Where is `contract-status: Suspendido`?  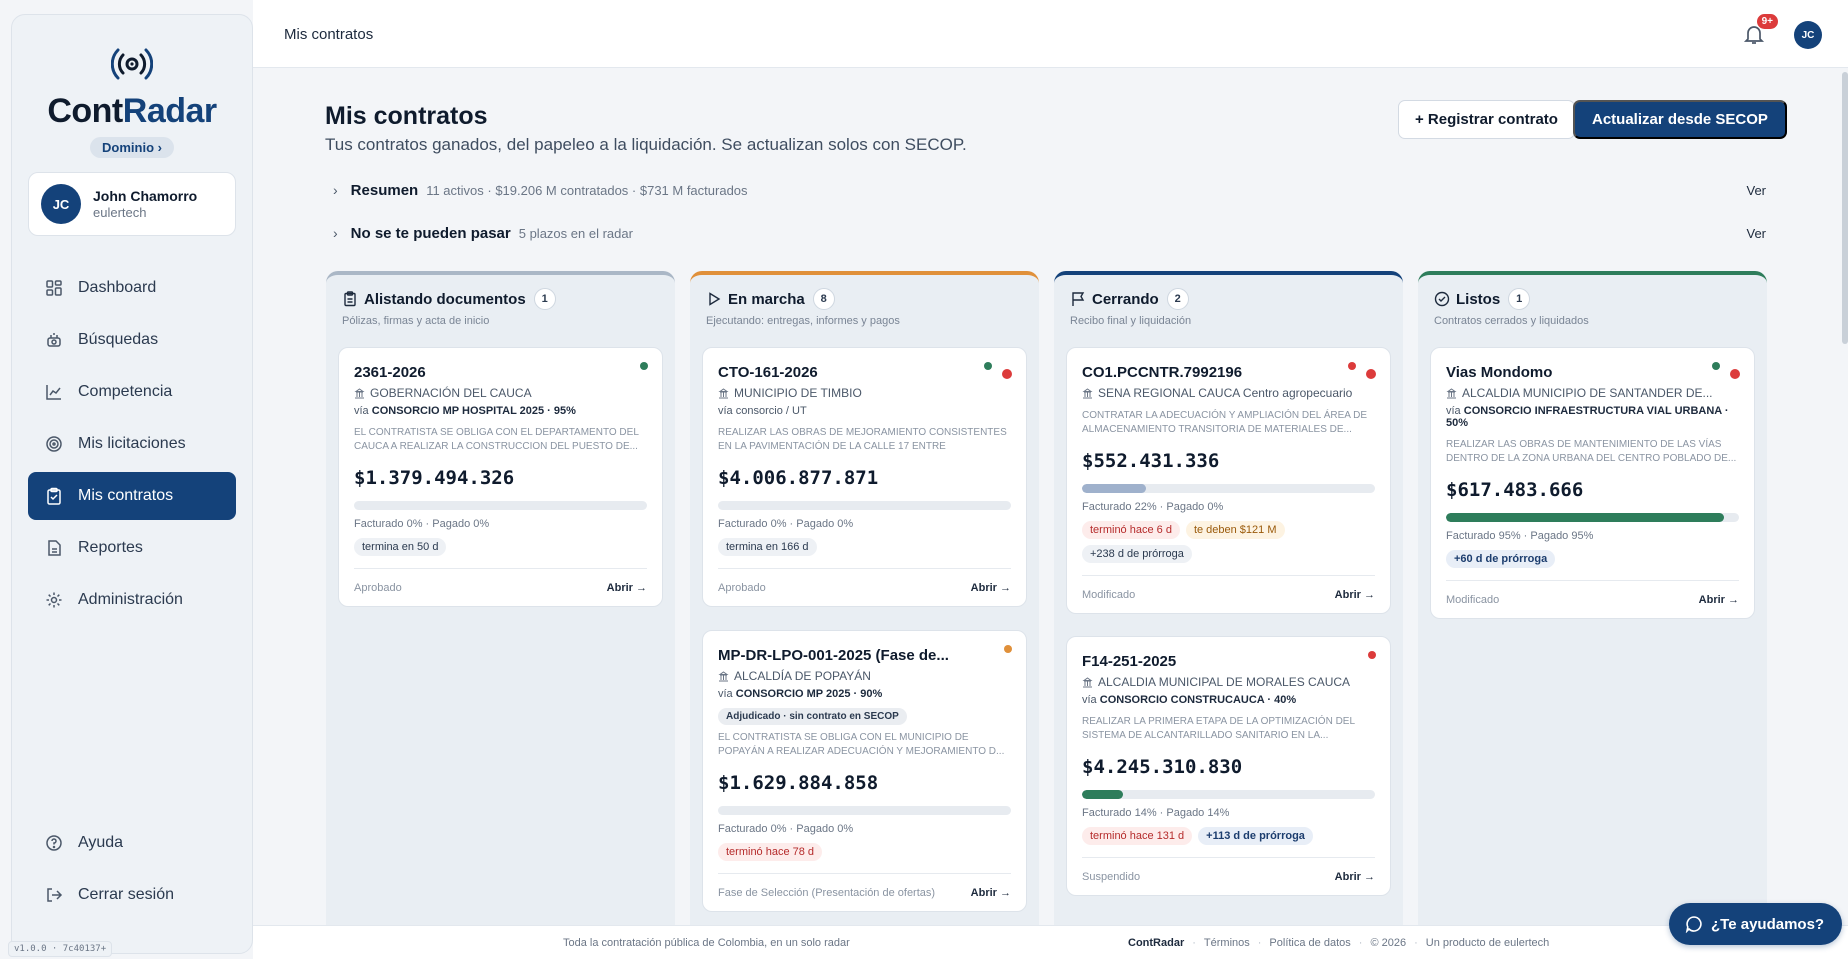 contract-status: Suspendido is located at coordinates (1111, 876).